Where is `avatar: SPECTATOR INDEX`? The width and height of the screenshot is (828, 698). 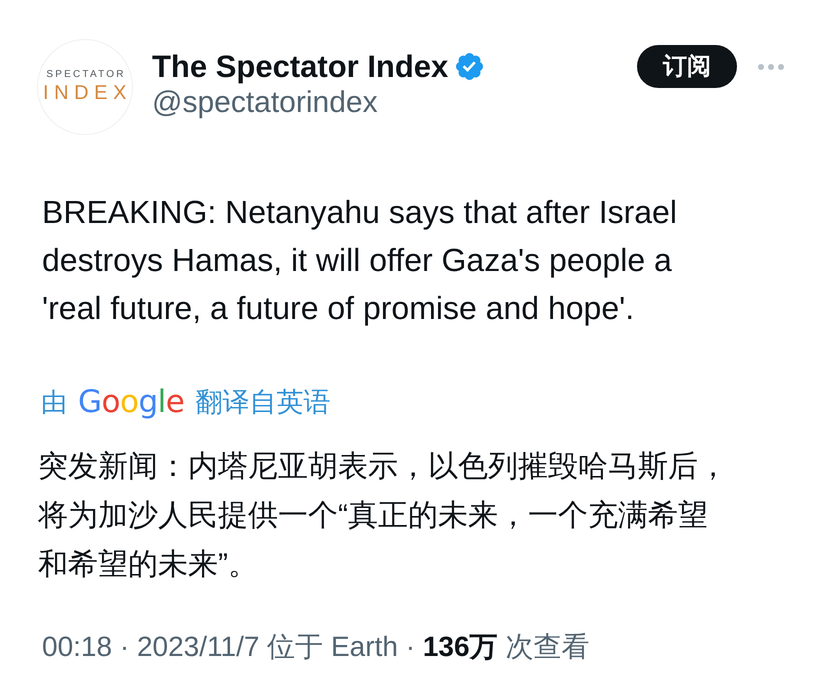 avatar: SPECTATOR INDEX is located at coordinates (85, 87).